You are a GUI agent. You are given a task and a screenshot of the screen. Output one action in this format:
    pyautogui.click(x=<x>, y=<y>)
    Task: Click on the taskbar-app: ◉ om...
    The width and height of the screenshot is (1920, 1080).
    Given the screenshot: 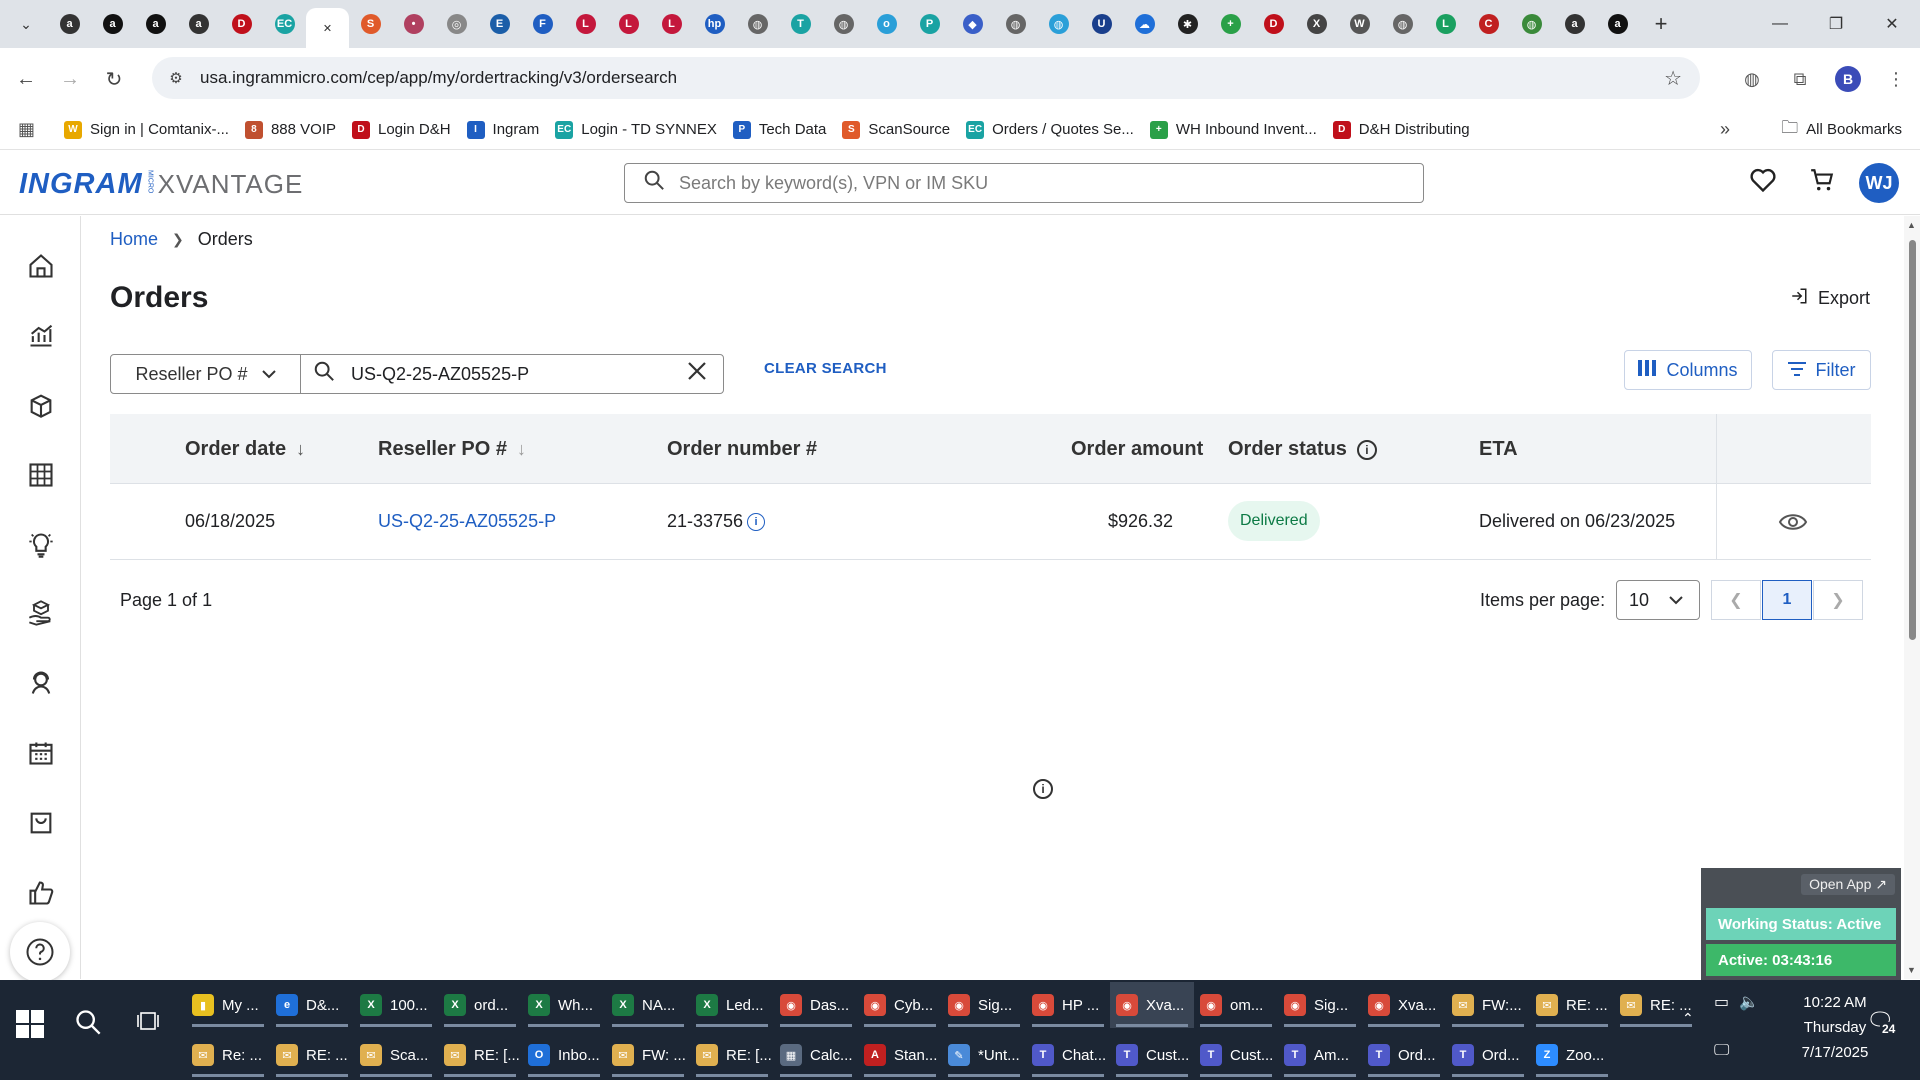 What is the action you would take?
    pyautogui.click(x=1236, y=1005)
    